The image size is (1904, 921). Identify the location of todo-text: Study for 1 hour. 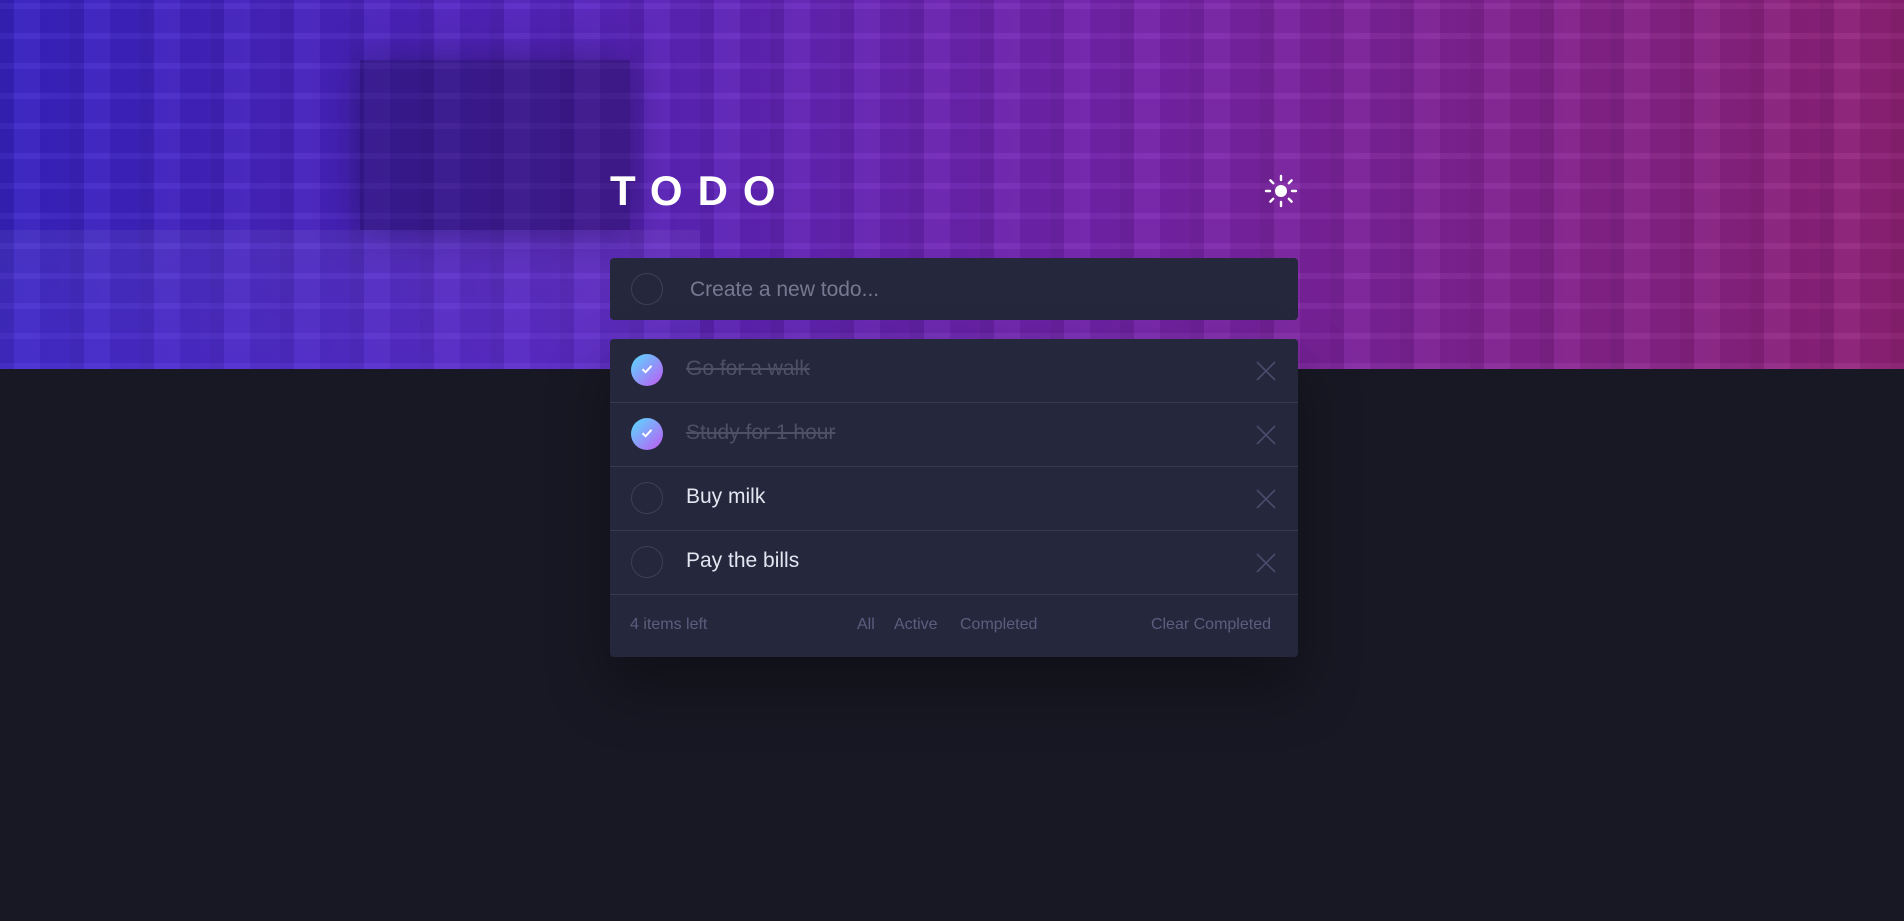
(761, 432).